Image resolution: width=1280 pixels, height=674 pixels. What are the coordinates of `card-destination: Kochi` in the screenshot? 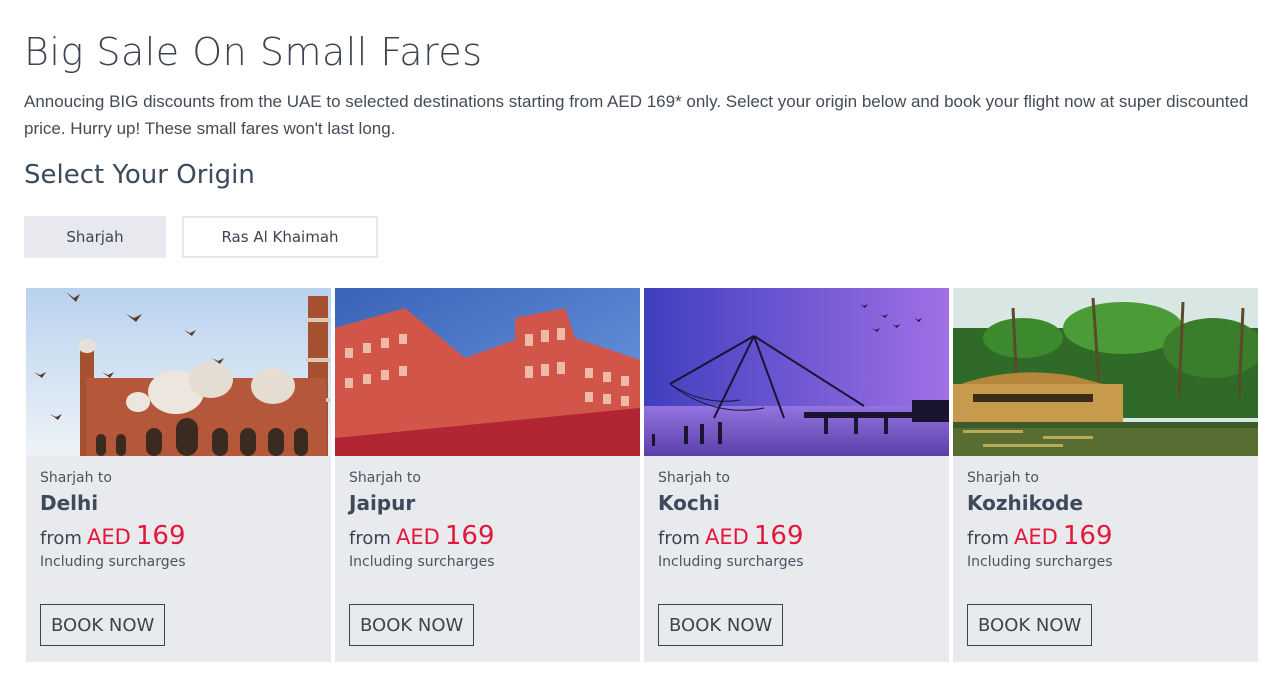 It's located at (689, 503).